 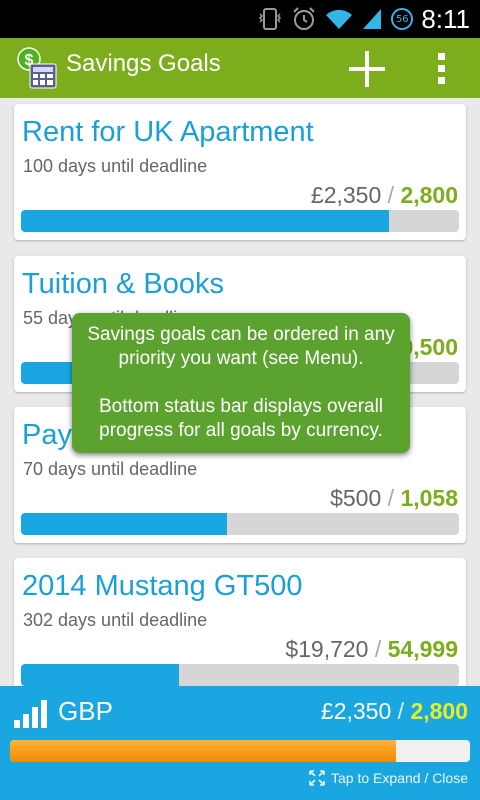 What do you see at coordinates (203, 751) in the screenshot?
I see `overall-progress-fill` at bounding box center [203, 751].